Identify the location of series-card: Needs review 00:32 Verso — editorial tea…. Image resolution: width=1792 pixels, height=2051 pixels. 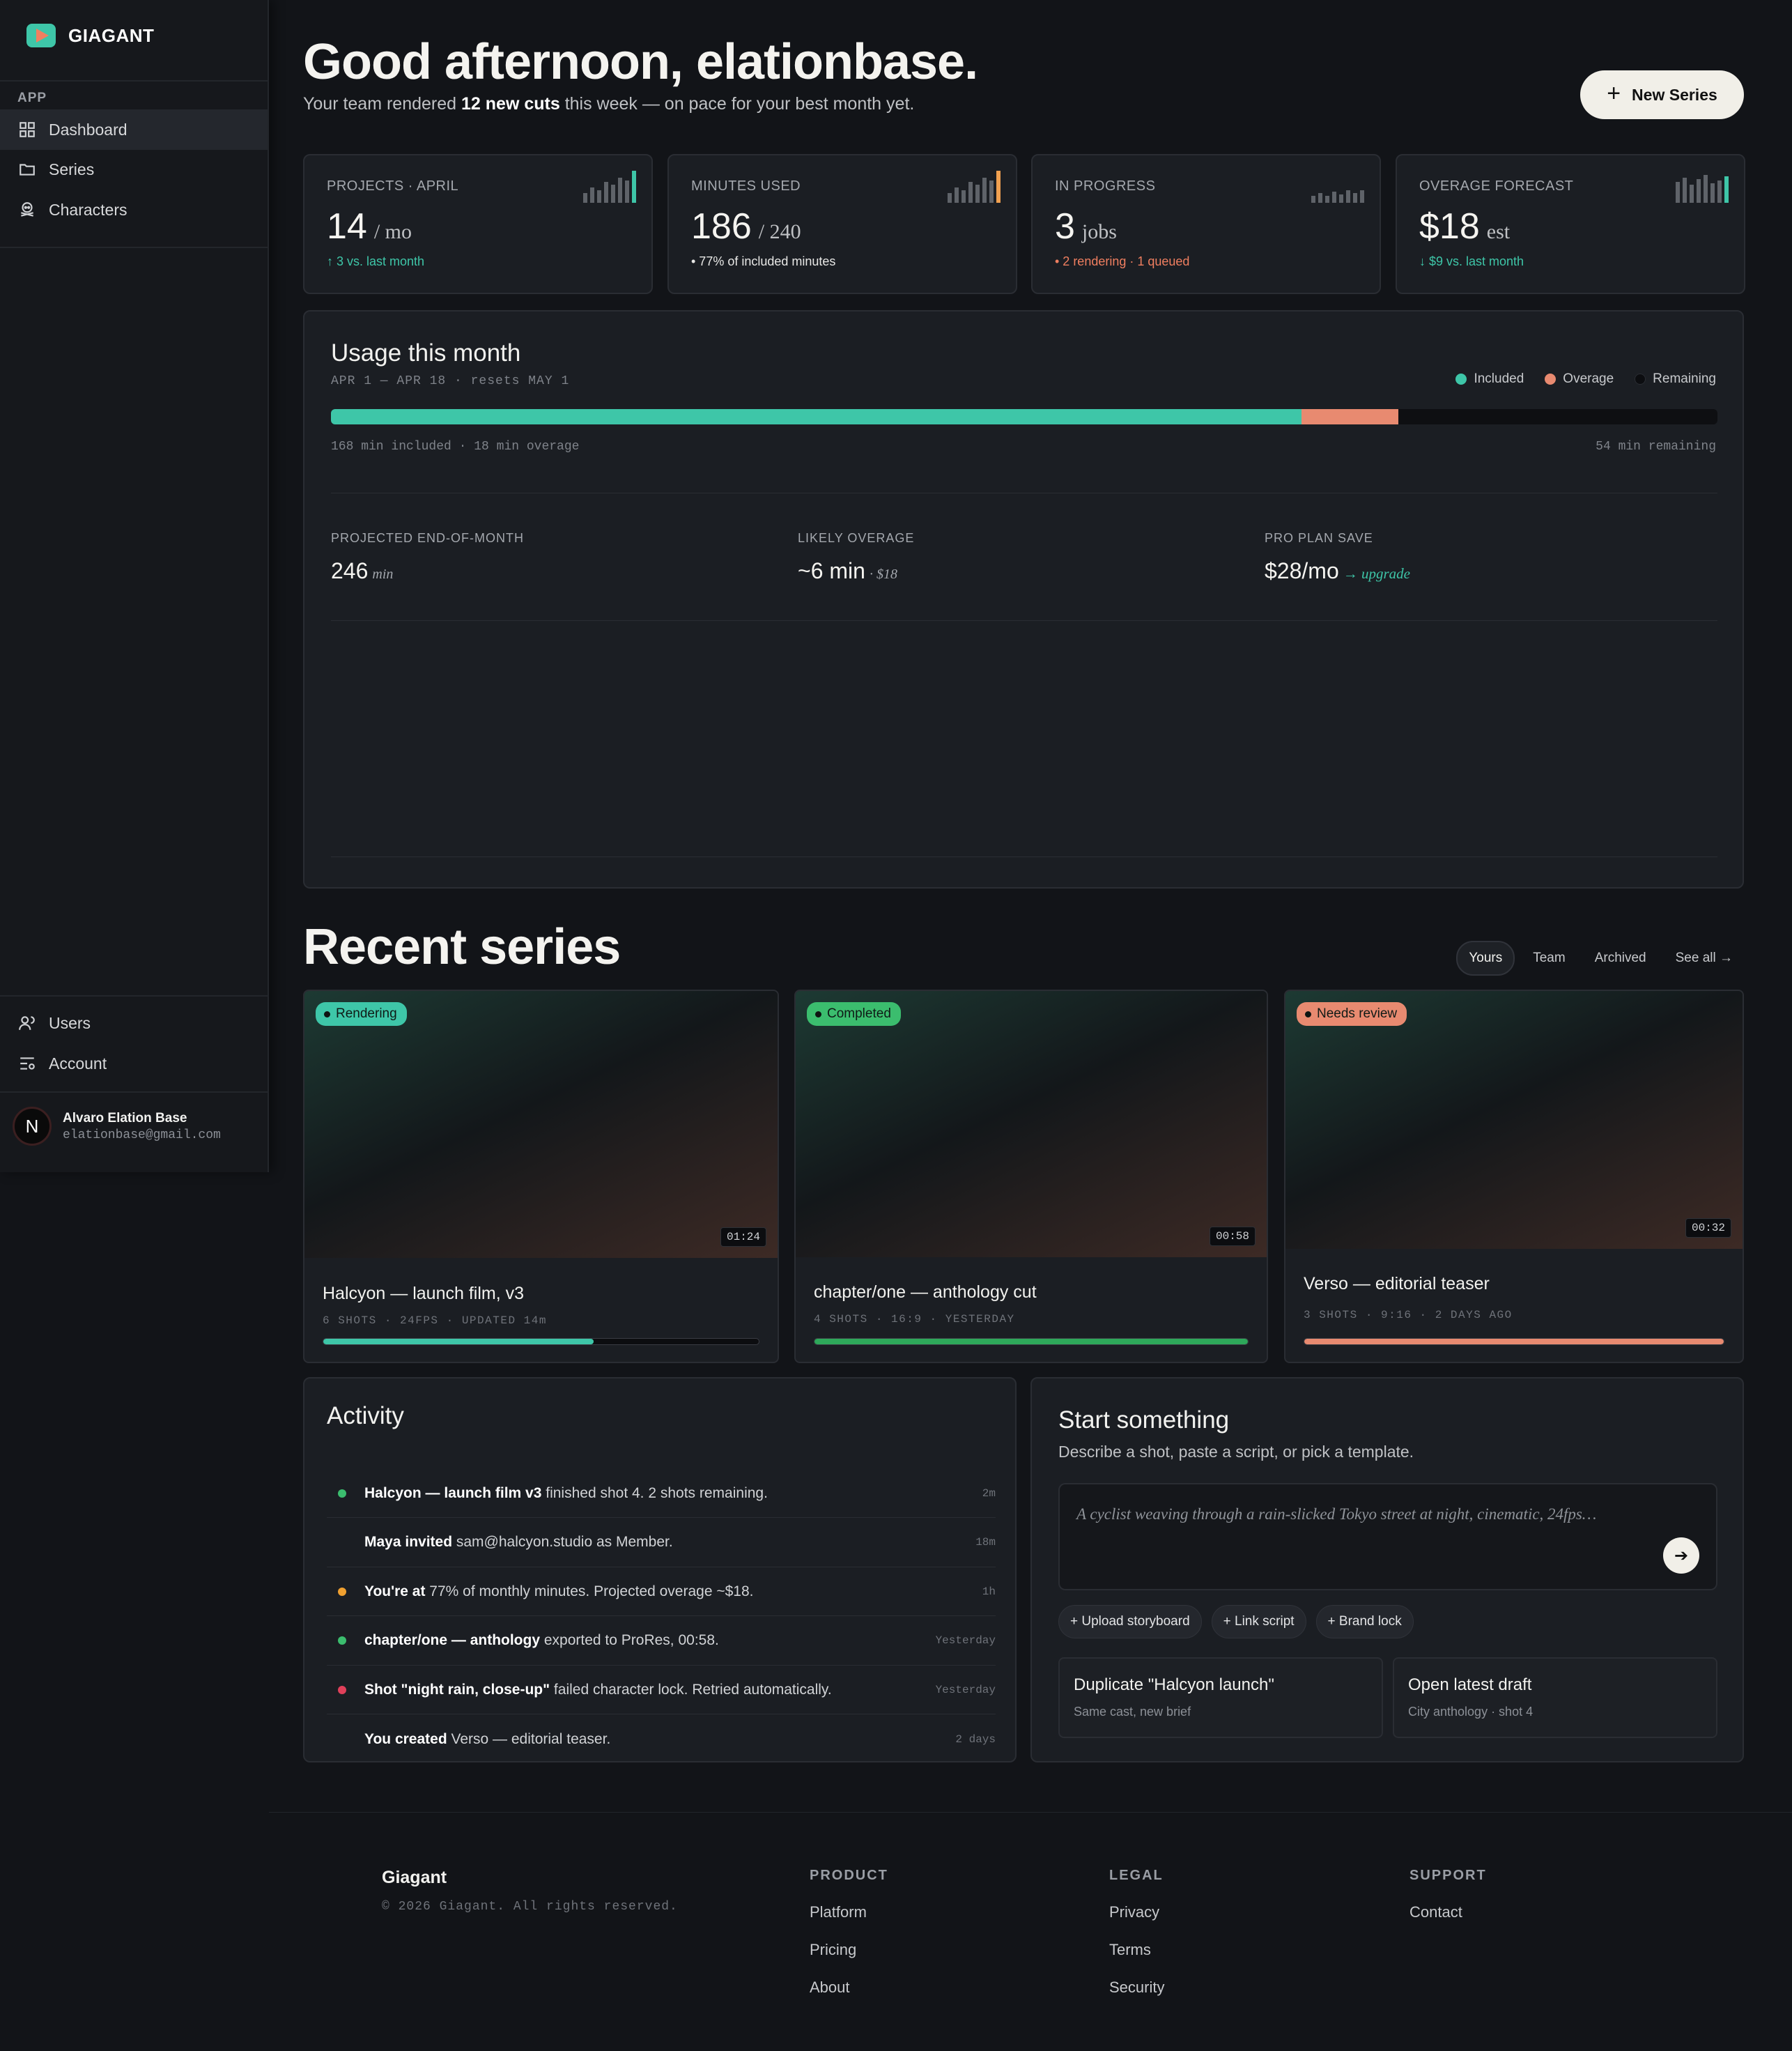
(1514, 1176).